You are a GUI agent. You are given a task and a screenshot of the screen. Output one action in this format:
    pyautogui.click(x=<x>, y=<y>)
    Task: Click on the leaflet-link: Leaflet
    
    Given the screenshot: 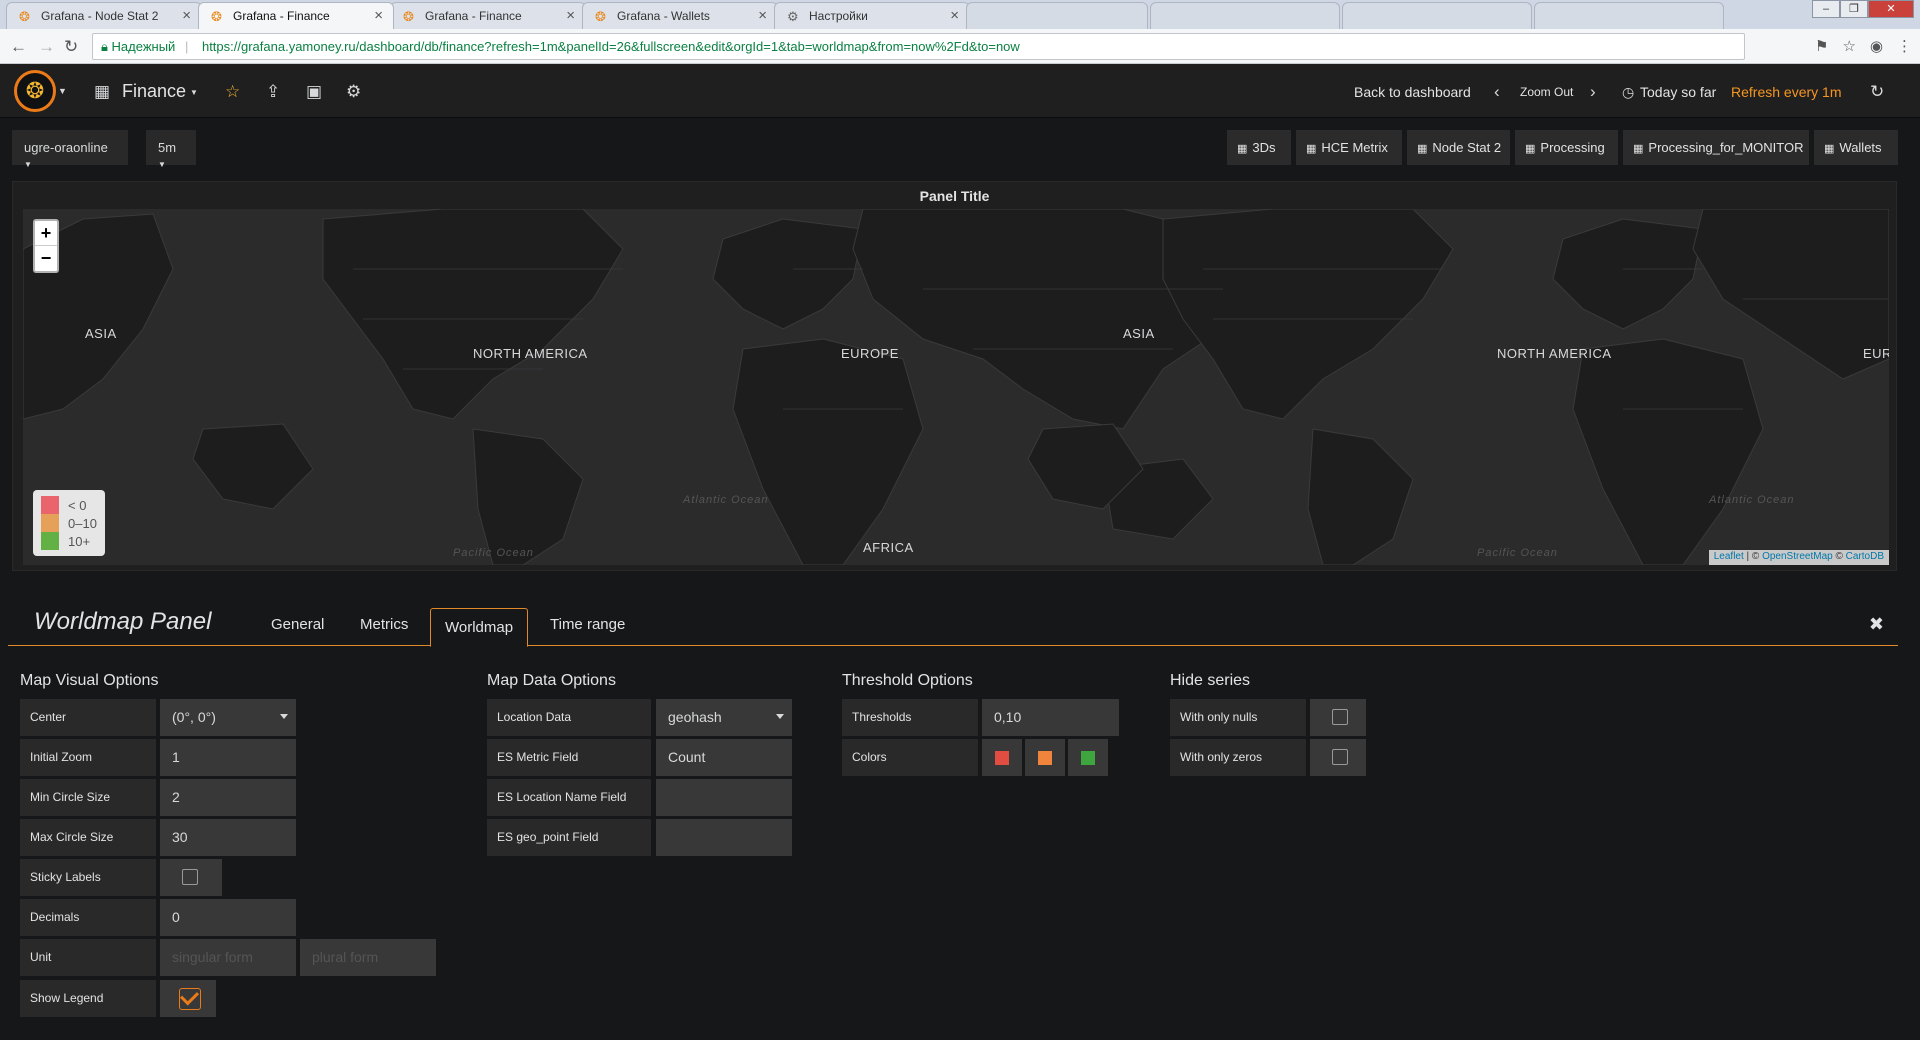 What is the action you would take?
    pyautogui.click(x=1729, y=556)
    